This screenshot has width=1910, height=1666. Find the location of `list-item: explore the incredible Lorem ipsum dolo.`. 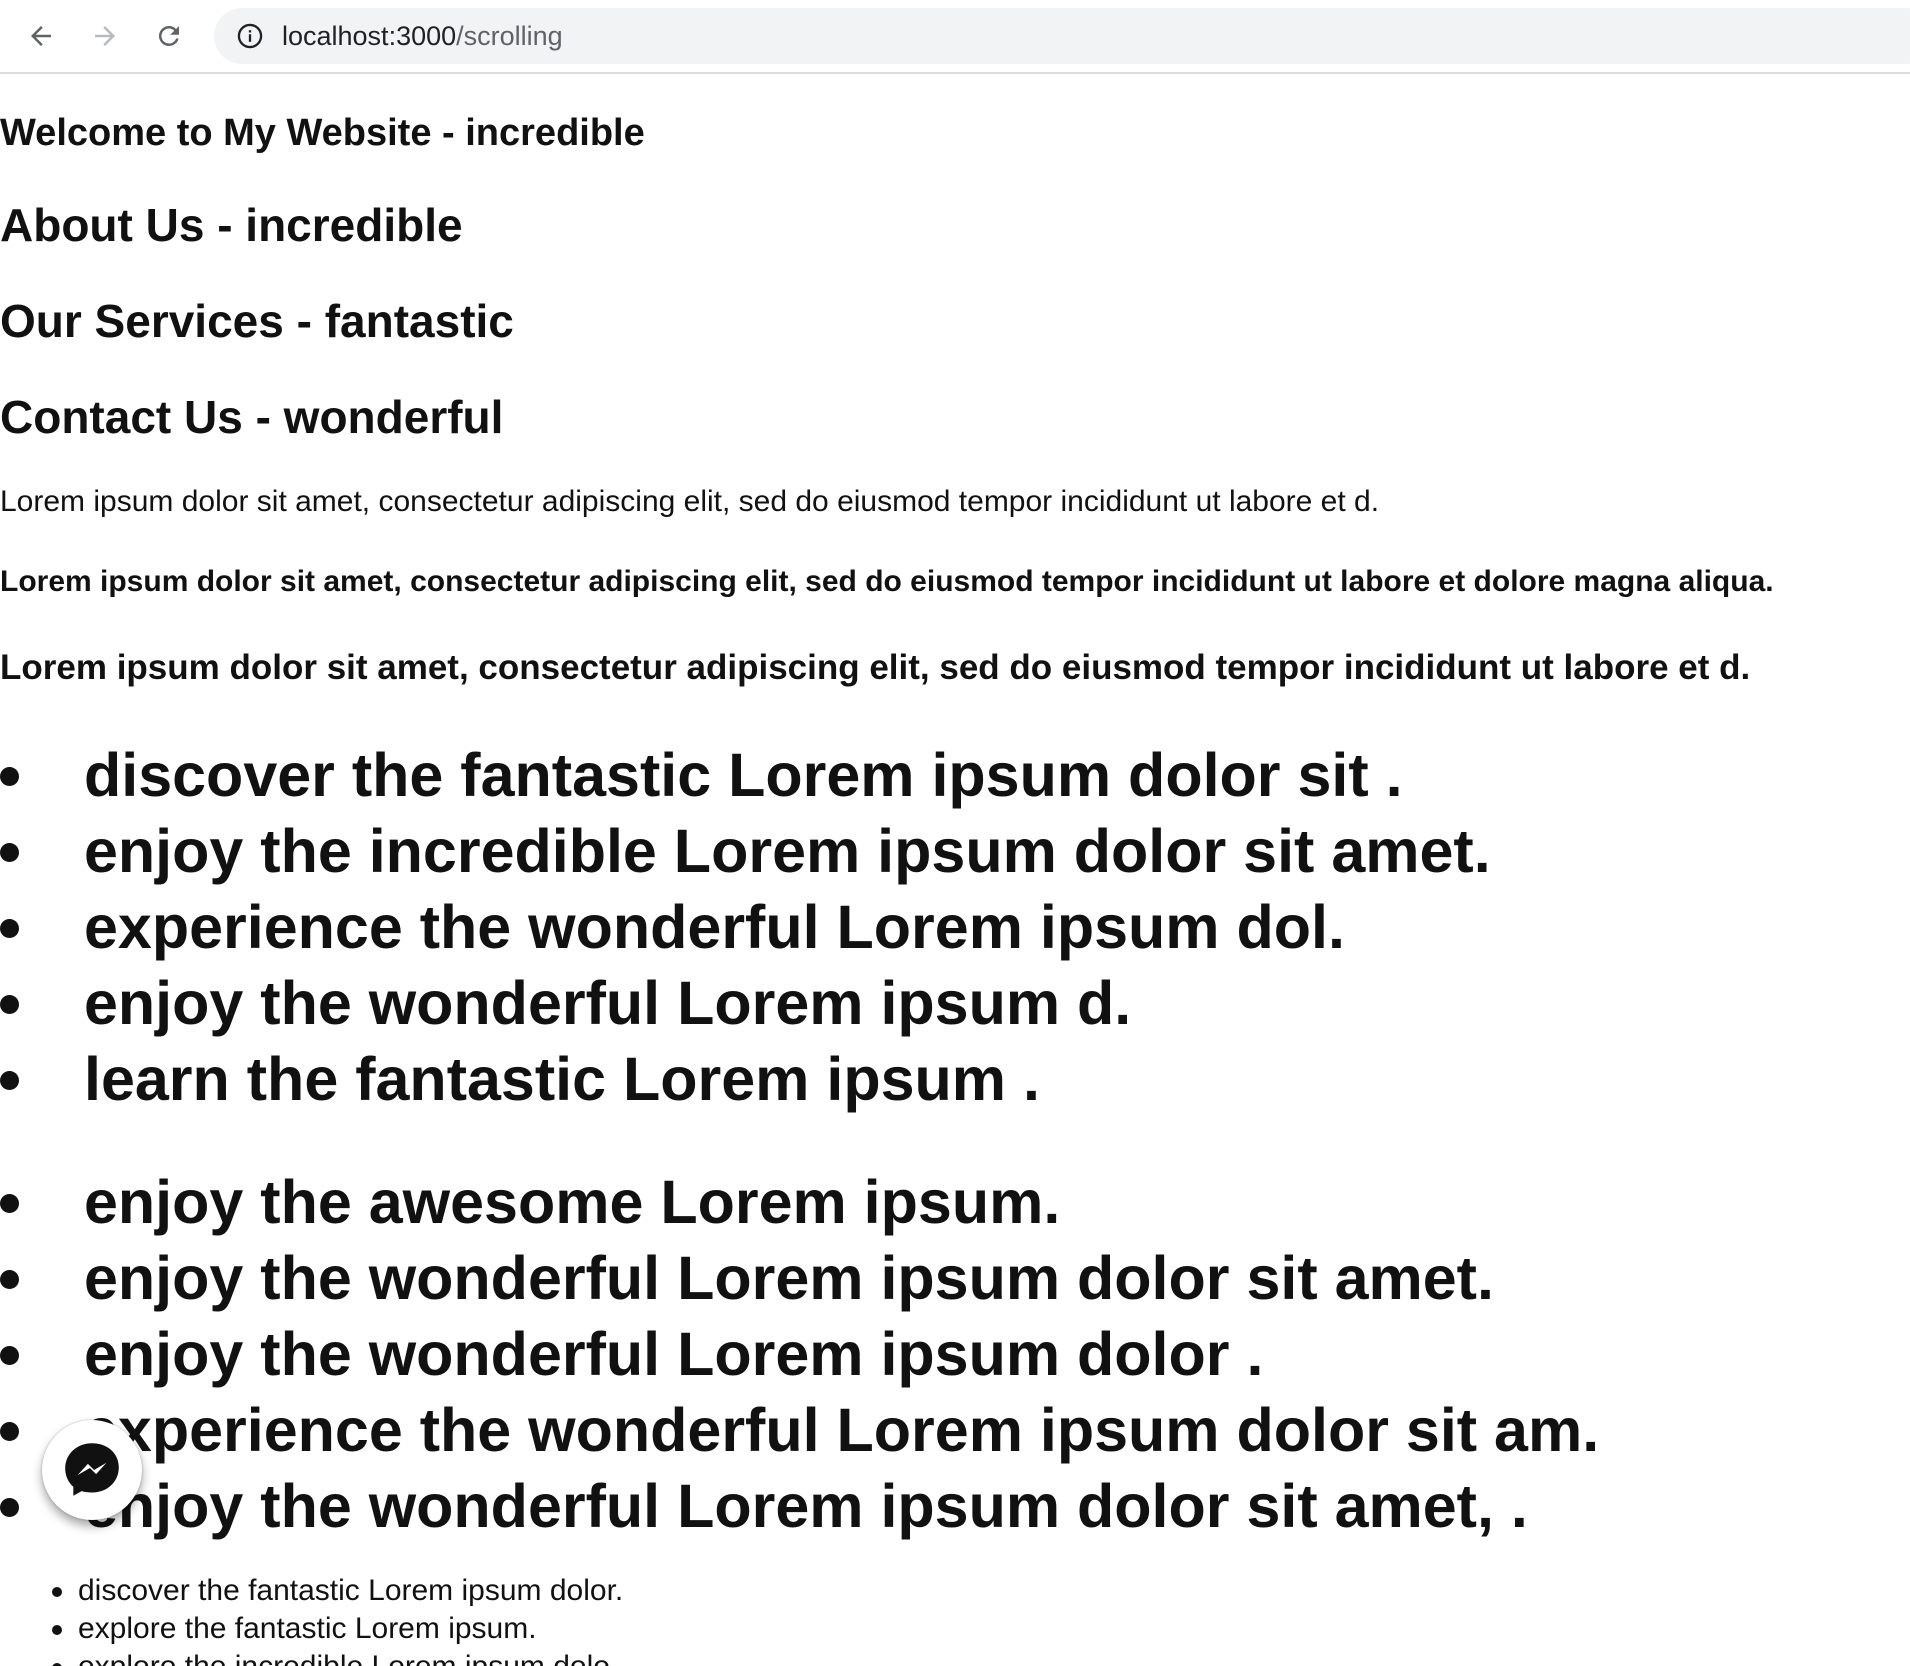

list-item: explore the incredible Lorem ipsum dolo. is located at coordinates (311, 1657).